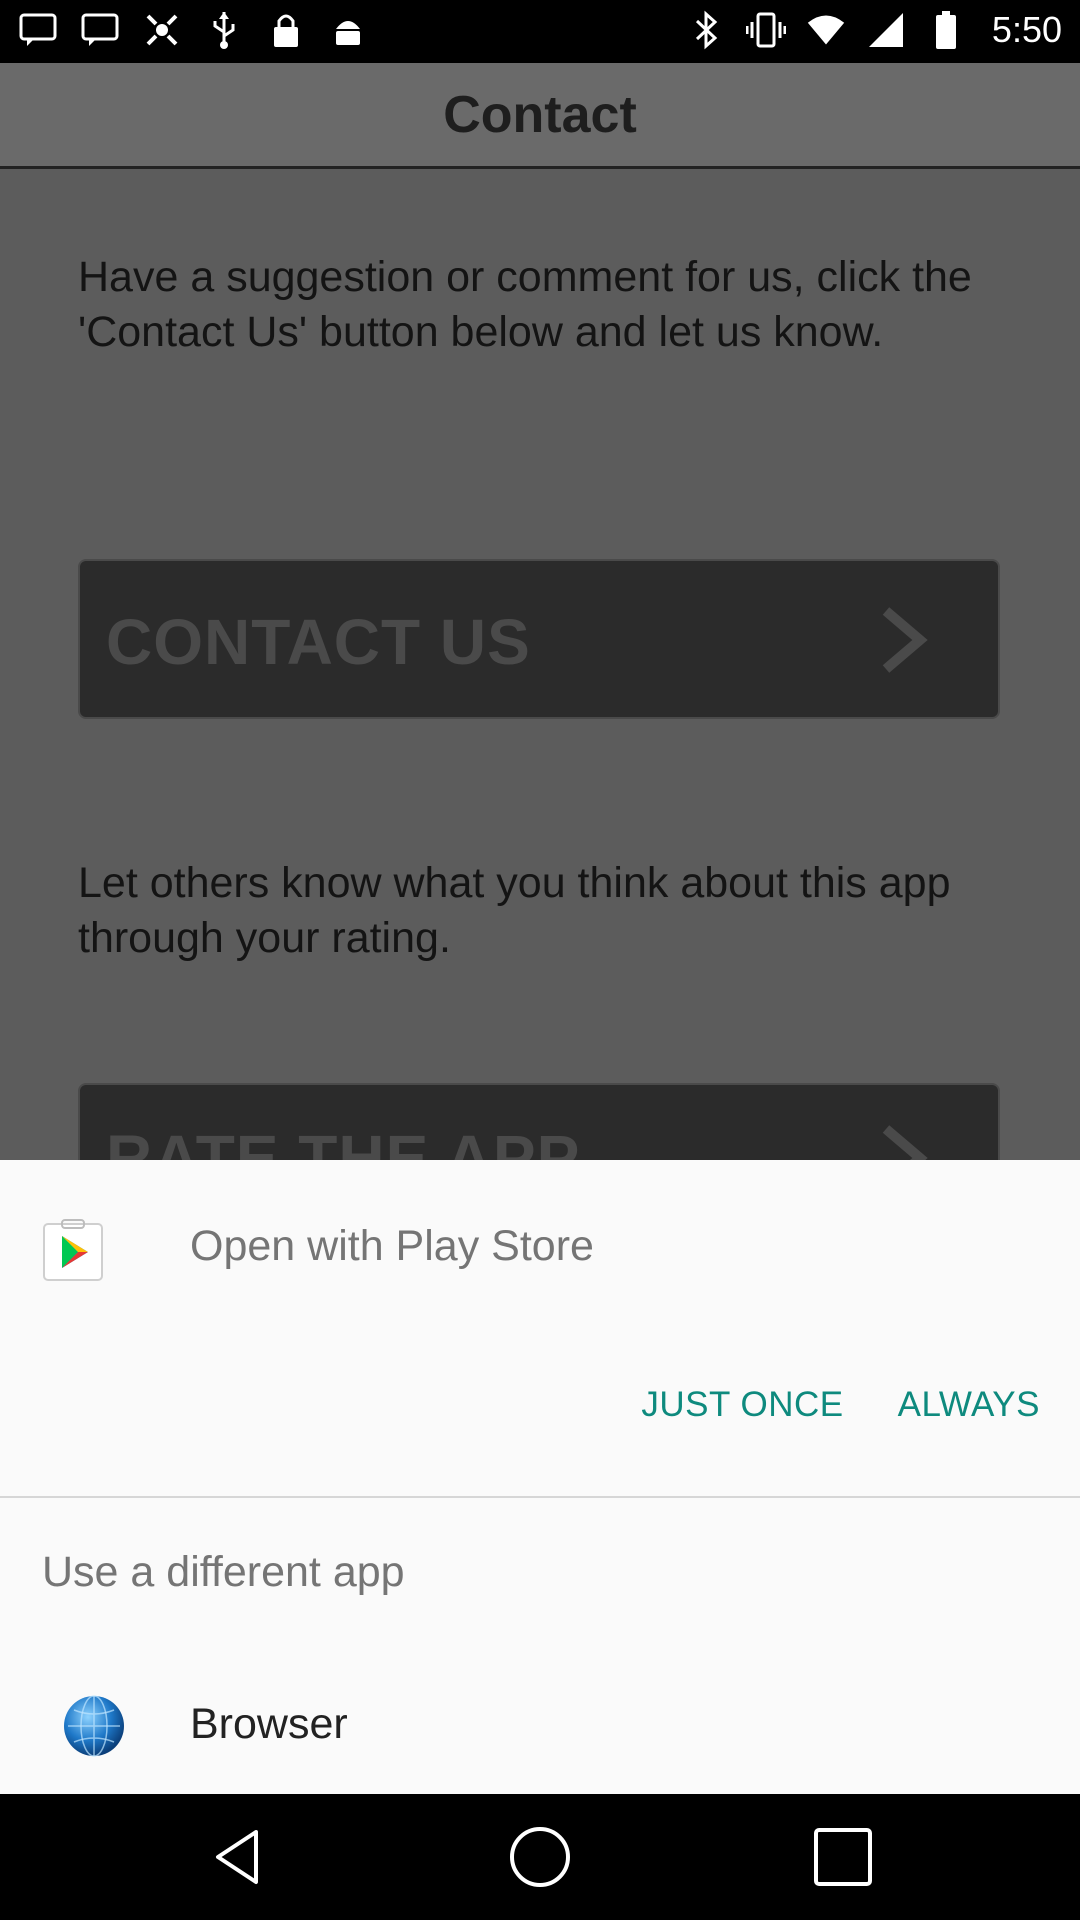 Image resolution: width=1080 pixels, height=1920 pixels. I want to click on use-different-app-label: Use a different app, so click(223, 1572).